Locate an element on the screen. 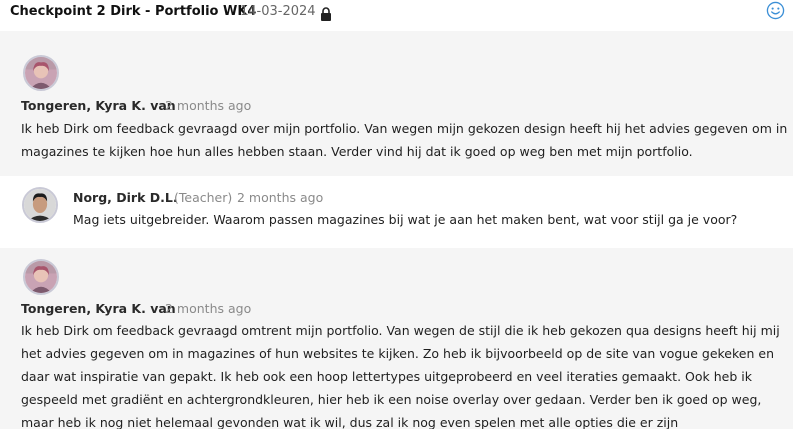  thread-date: 14-03-2024 is located at coordinates (278, 11).